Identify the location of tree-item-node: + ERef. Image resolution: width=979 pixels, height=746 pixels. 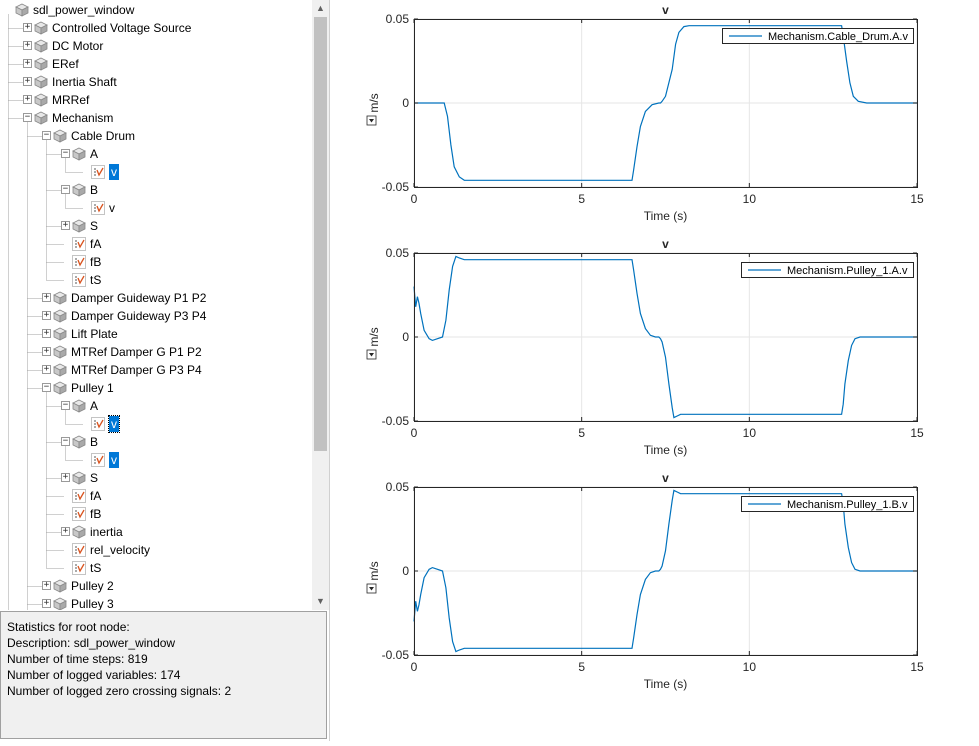
(155, 64).